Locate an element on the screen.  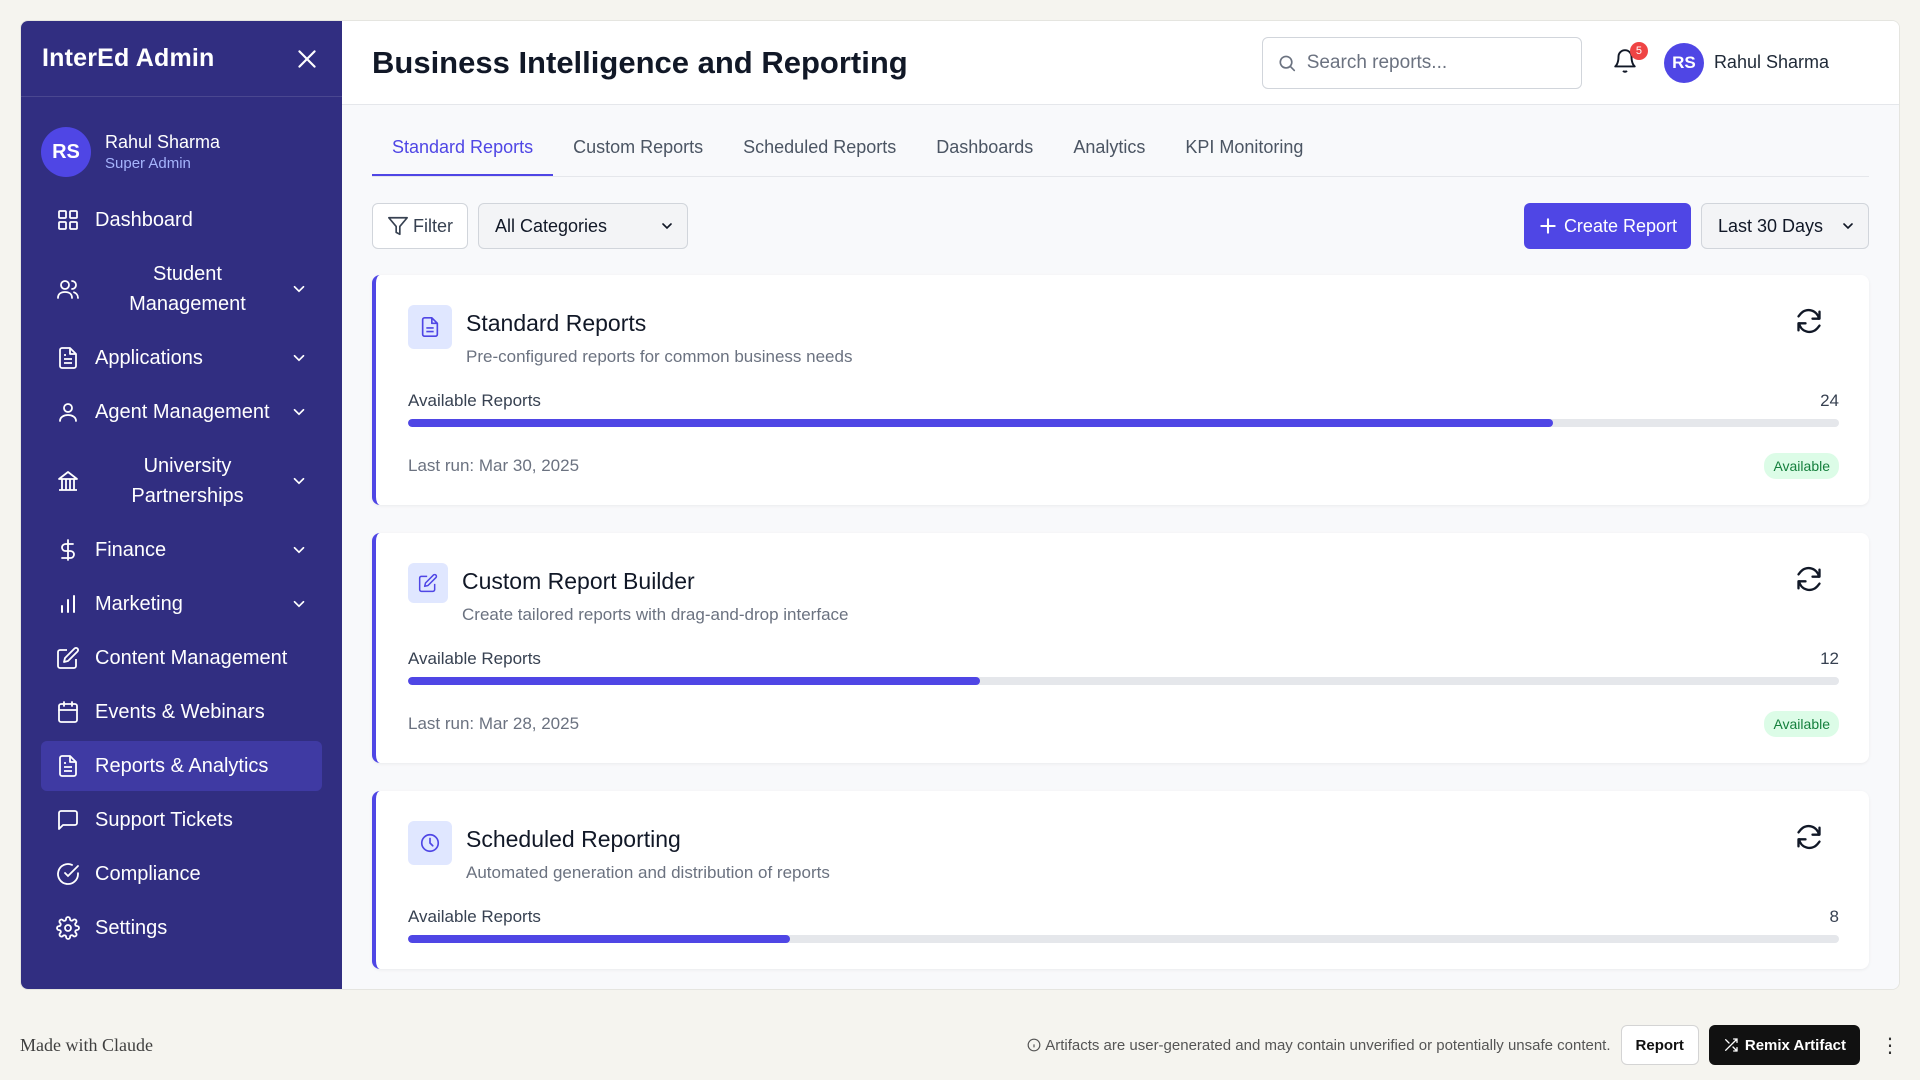
sidebar-header: InterEd Admin is located at coordinates (181, 59).